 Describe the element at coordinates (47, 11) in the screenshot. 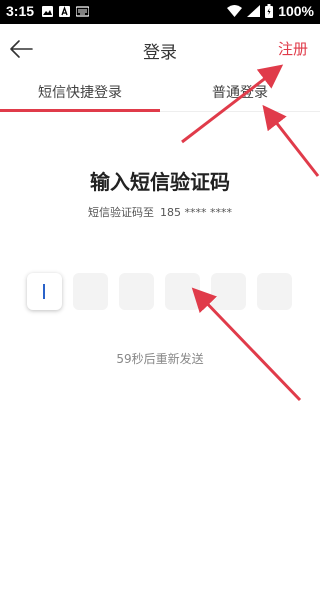

I see `image-icon` at that location.